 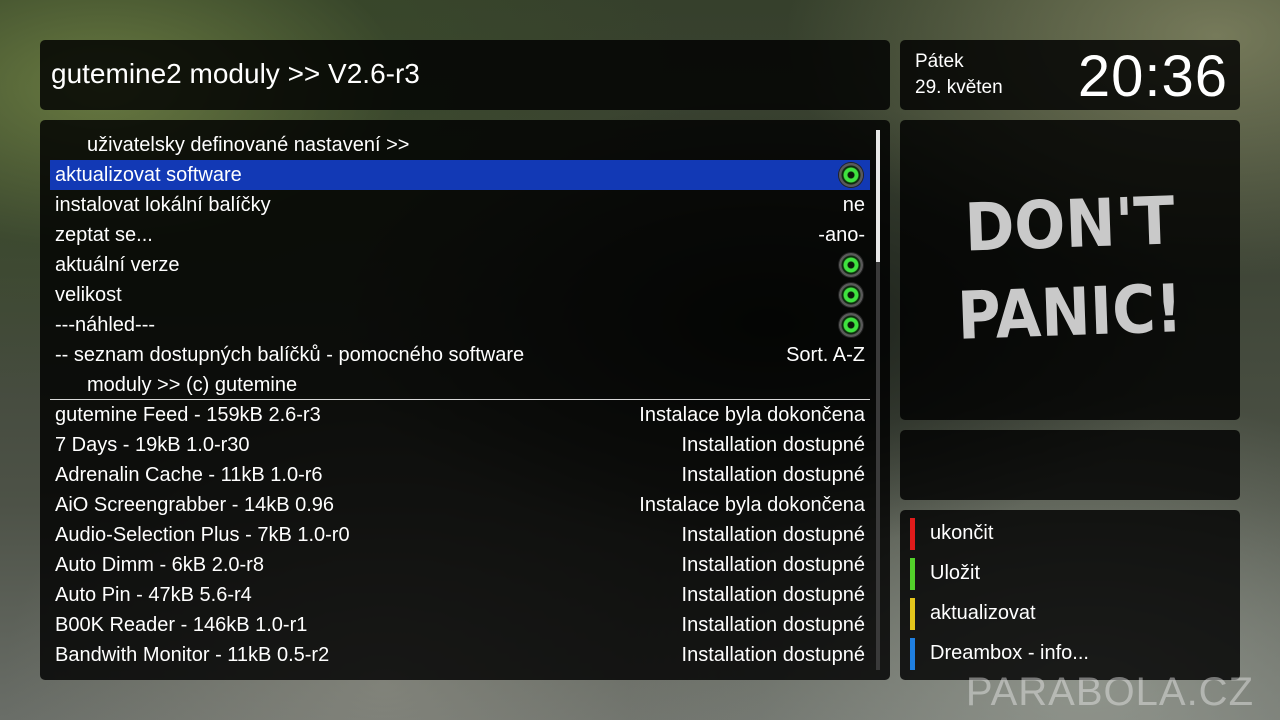 What do you see at coordinates (152, 445) in the screenshot?
I see `package-name: 7 Days - 19kB 1.0-r30` at bounding box center [152, 445].